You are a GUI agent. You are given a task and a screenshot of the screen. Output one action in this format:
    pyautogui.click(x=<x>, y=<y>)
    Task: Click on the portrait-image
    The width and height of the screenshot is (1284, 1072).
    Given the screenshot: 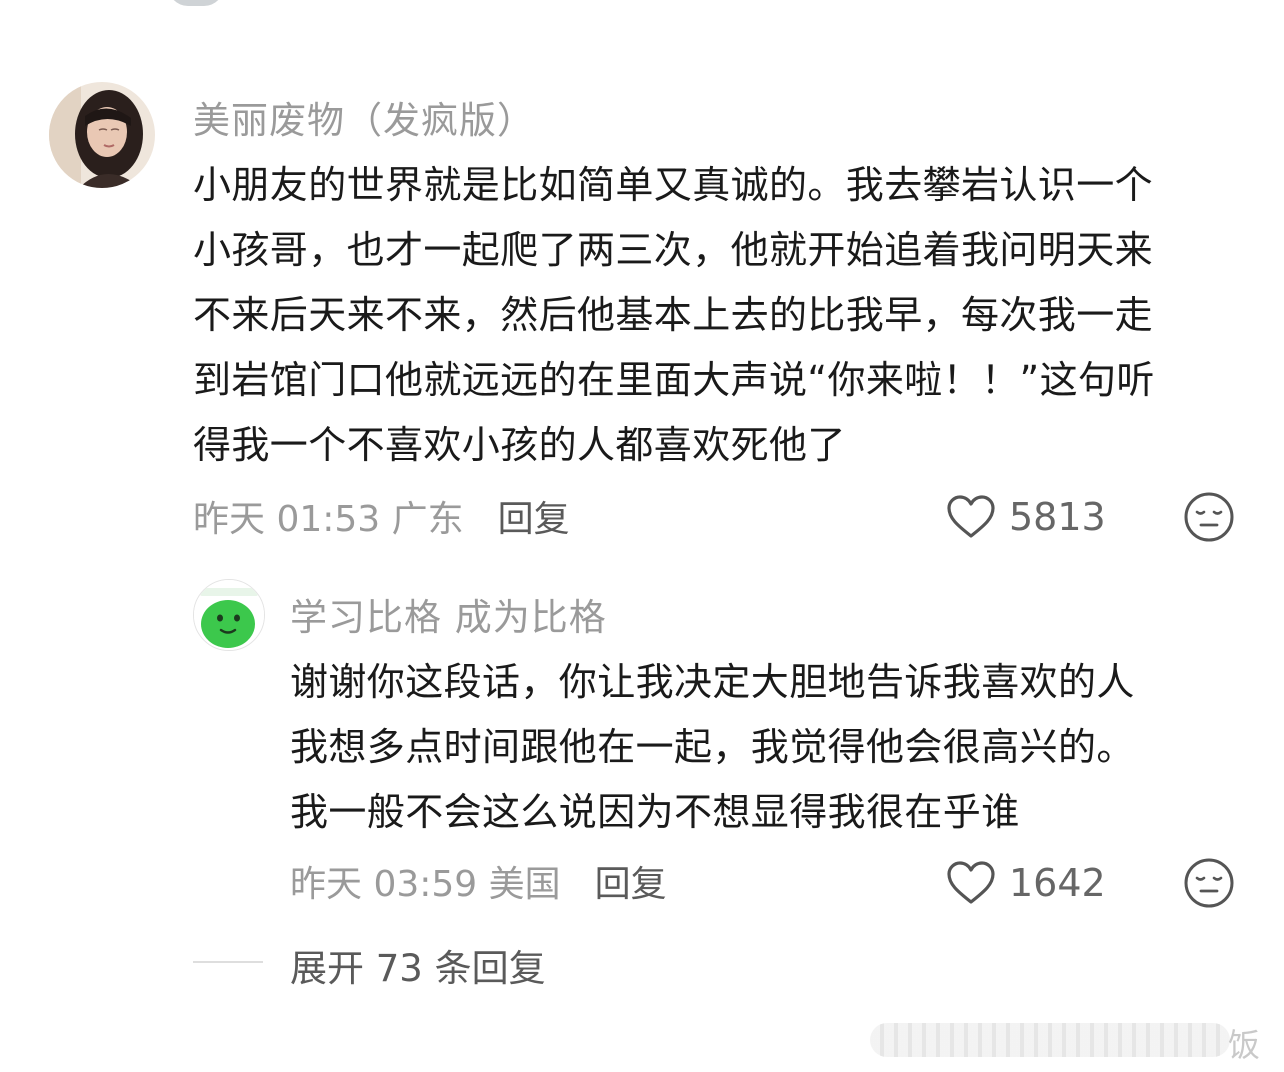 What is the action you would take?
    pyautogui.click(x=102, y=135)
    